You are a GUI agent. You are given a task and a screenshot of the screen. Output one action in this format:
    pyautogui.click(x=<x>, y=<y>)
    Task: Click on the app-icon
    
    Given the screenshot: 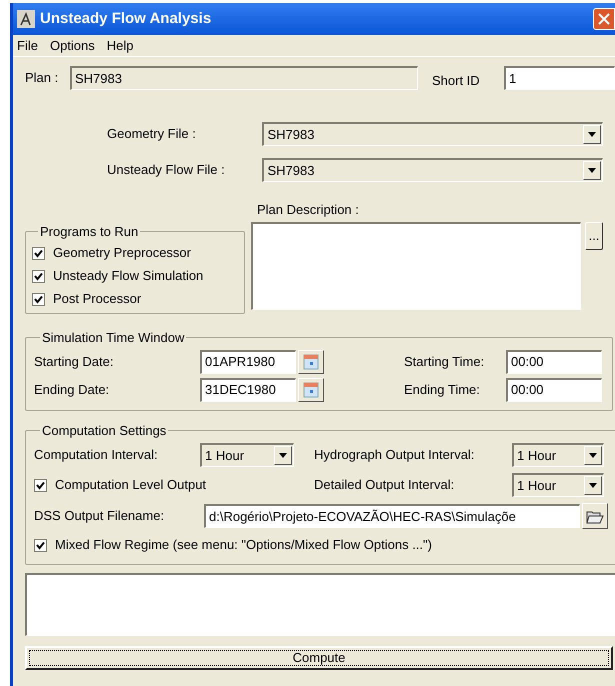 What is the action you would take?
    pyautogui.click(x=26, y=19)
    